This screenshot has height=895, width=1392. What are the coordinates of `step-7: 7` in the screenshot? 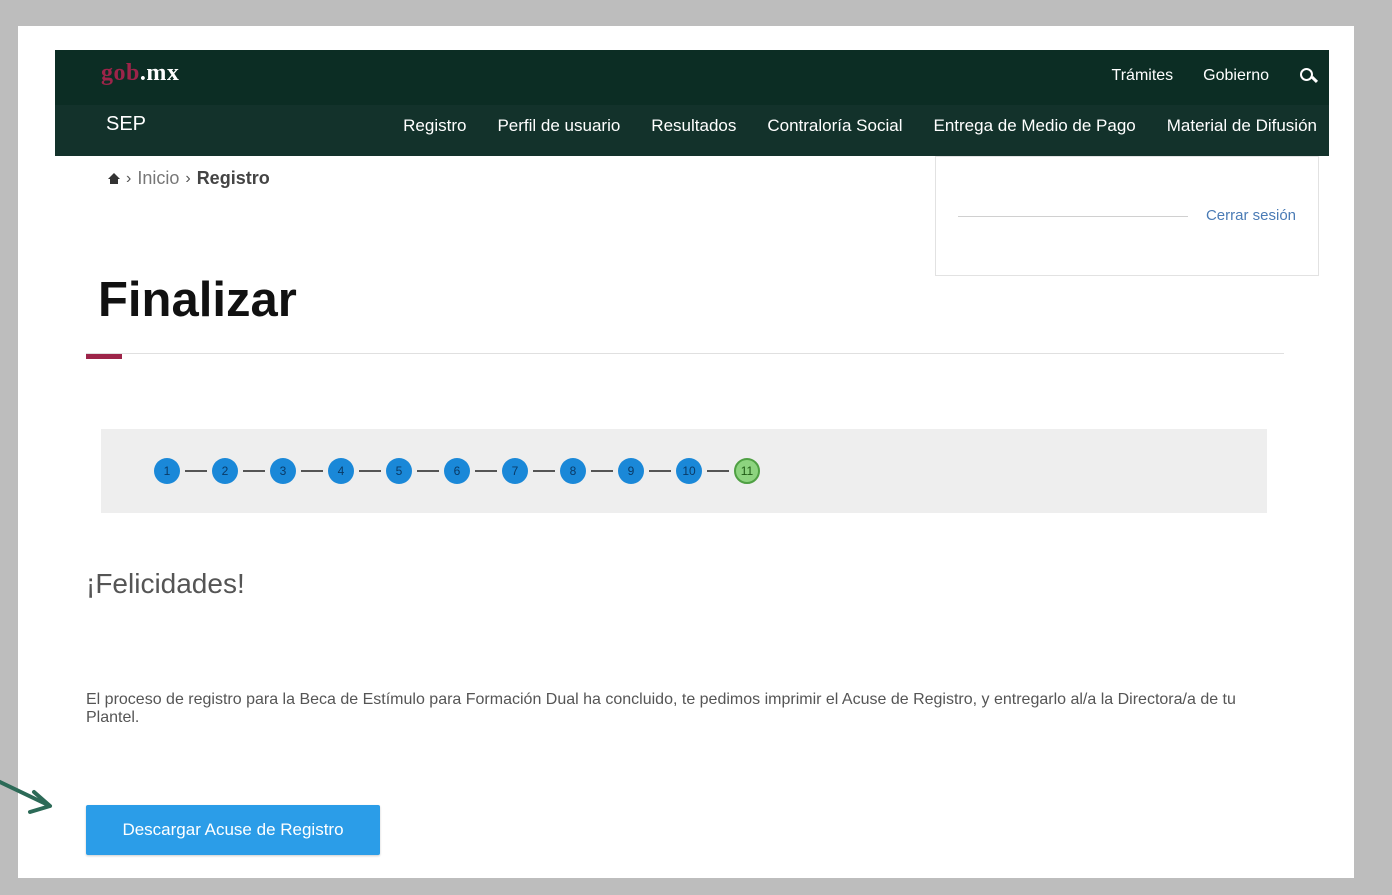 It's located at (515, 471).